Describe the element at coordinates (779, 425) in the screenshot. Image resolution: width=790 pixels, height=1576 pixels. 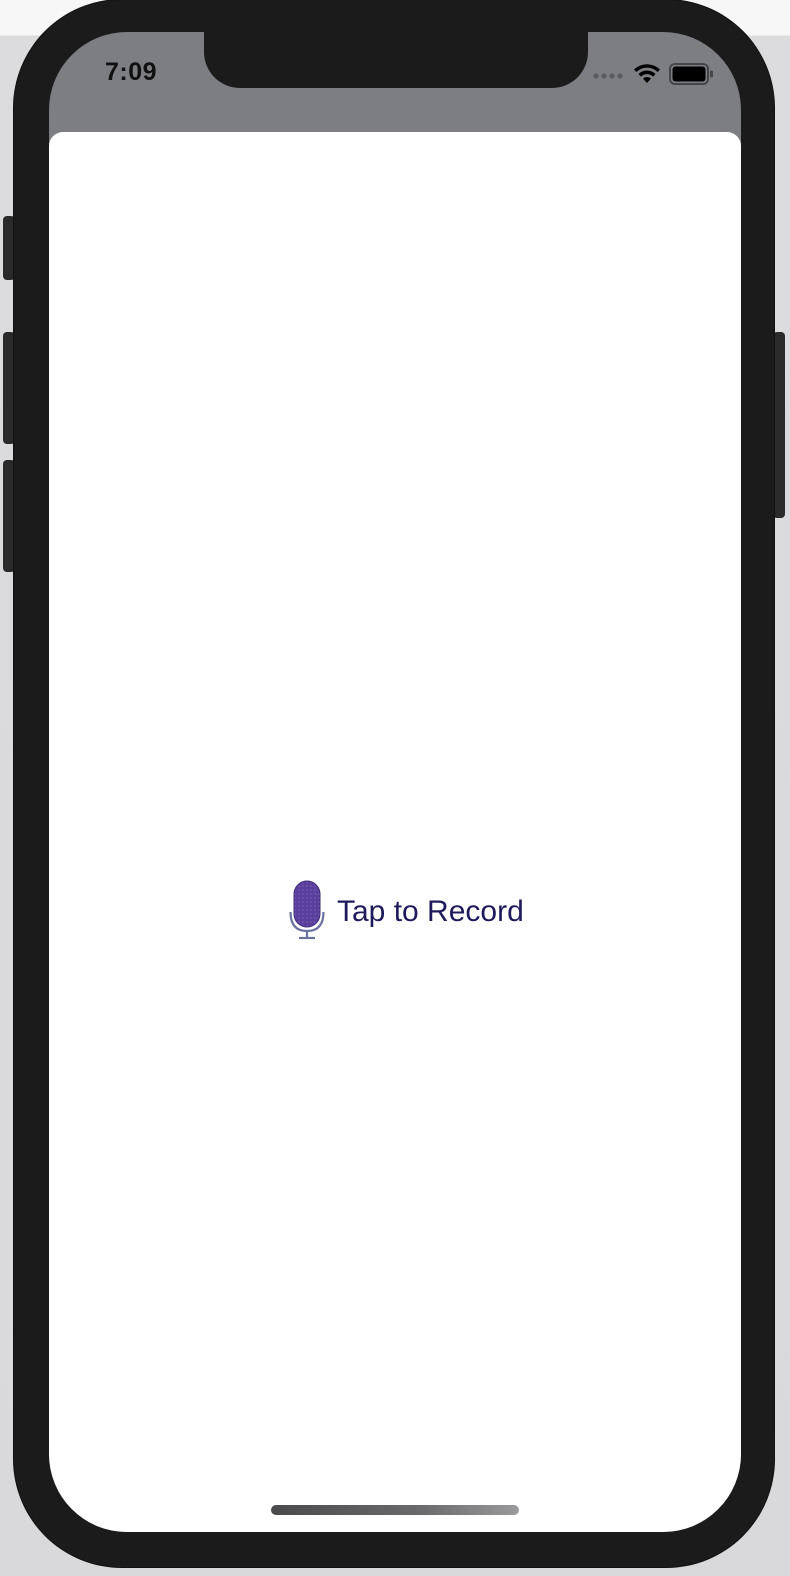
I see `power-button` at that location.